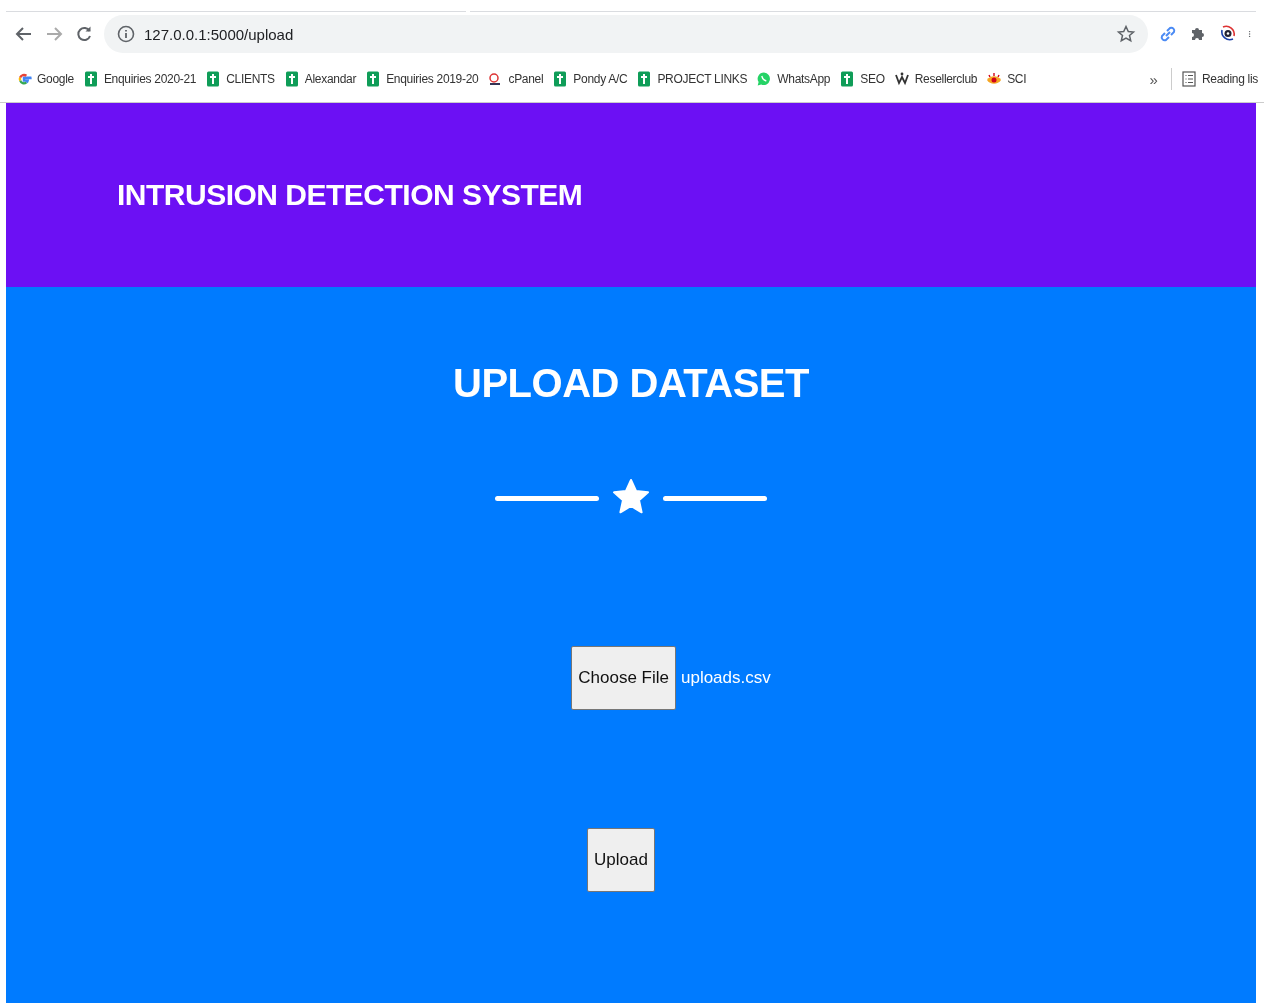 The image size is (1264, 1003). I want to click on more-bookmarks-button: », so click(1153, 79).